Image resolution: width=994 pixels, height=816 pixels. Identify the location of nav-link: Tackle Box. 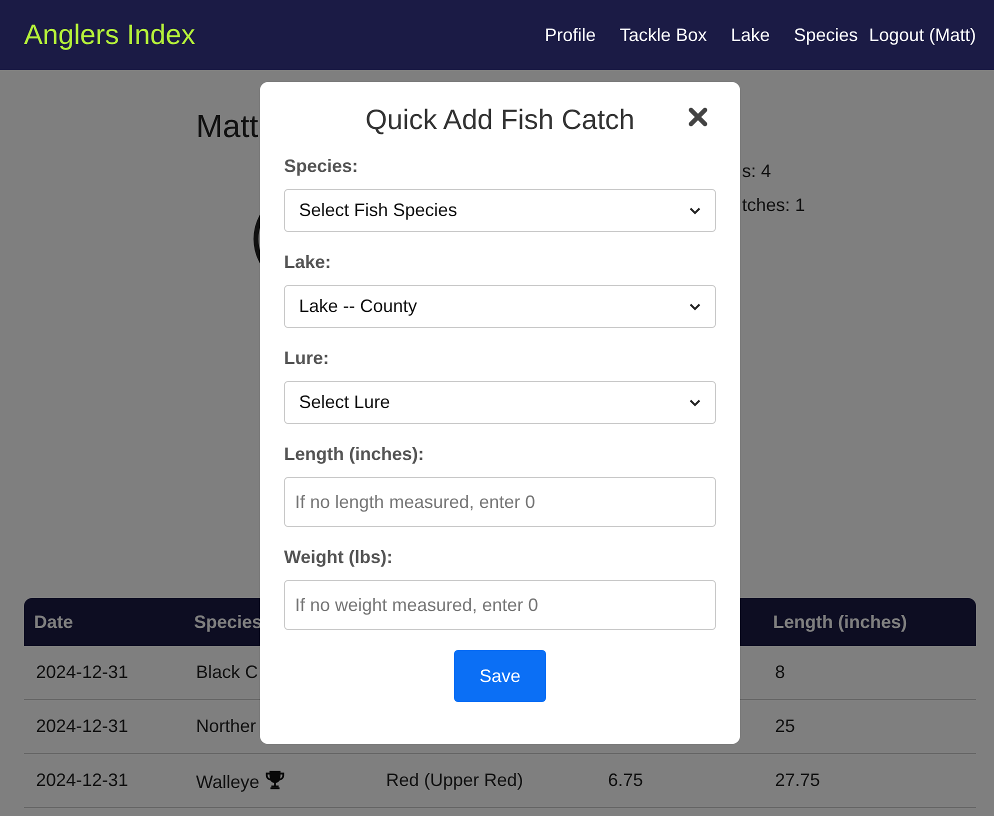
(663, 35).